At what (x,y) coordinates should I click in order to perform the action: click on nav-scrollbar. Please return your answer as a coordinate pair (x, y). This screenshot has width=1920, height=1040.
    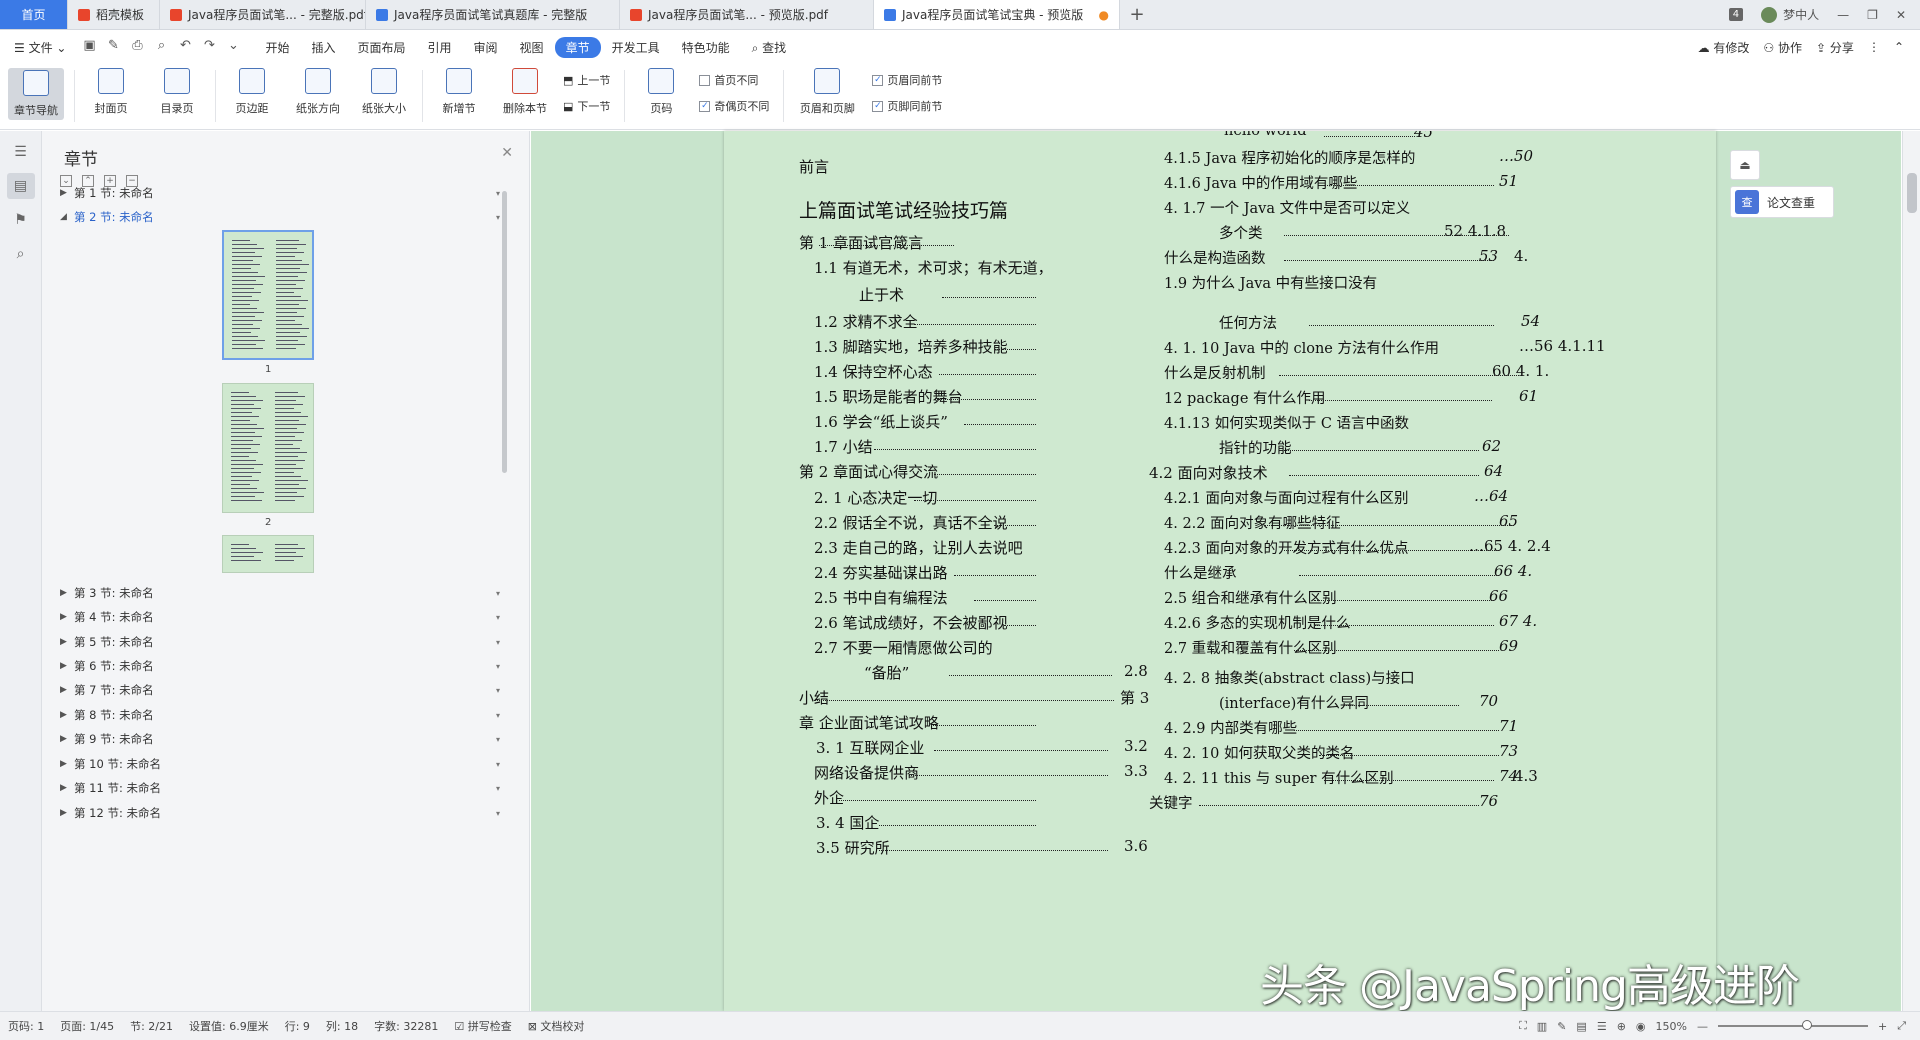
    Looking at the image, I should click on (504, 332).